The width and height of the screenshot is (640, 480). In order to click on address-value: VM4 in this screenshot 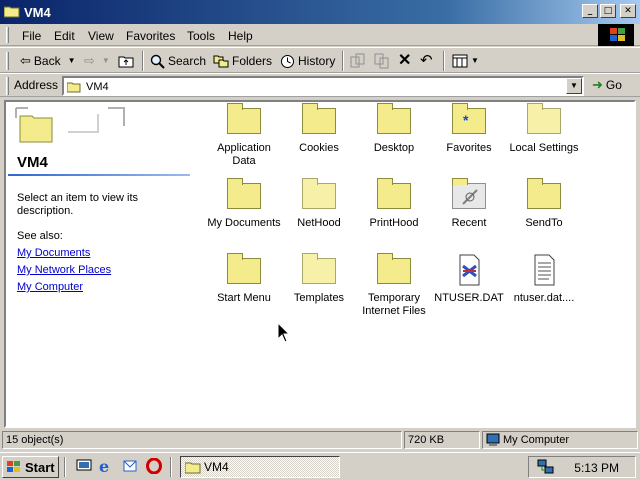, I will do `click(97, 87)`.